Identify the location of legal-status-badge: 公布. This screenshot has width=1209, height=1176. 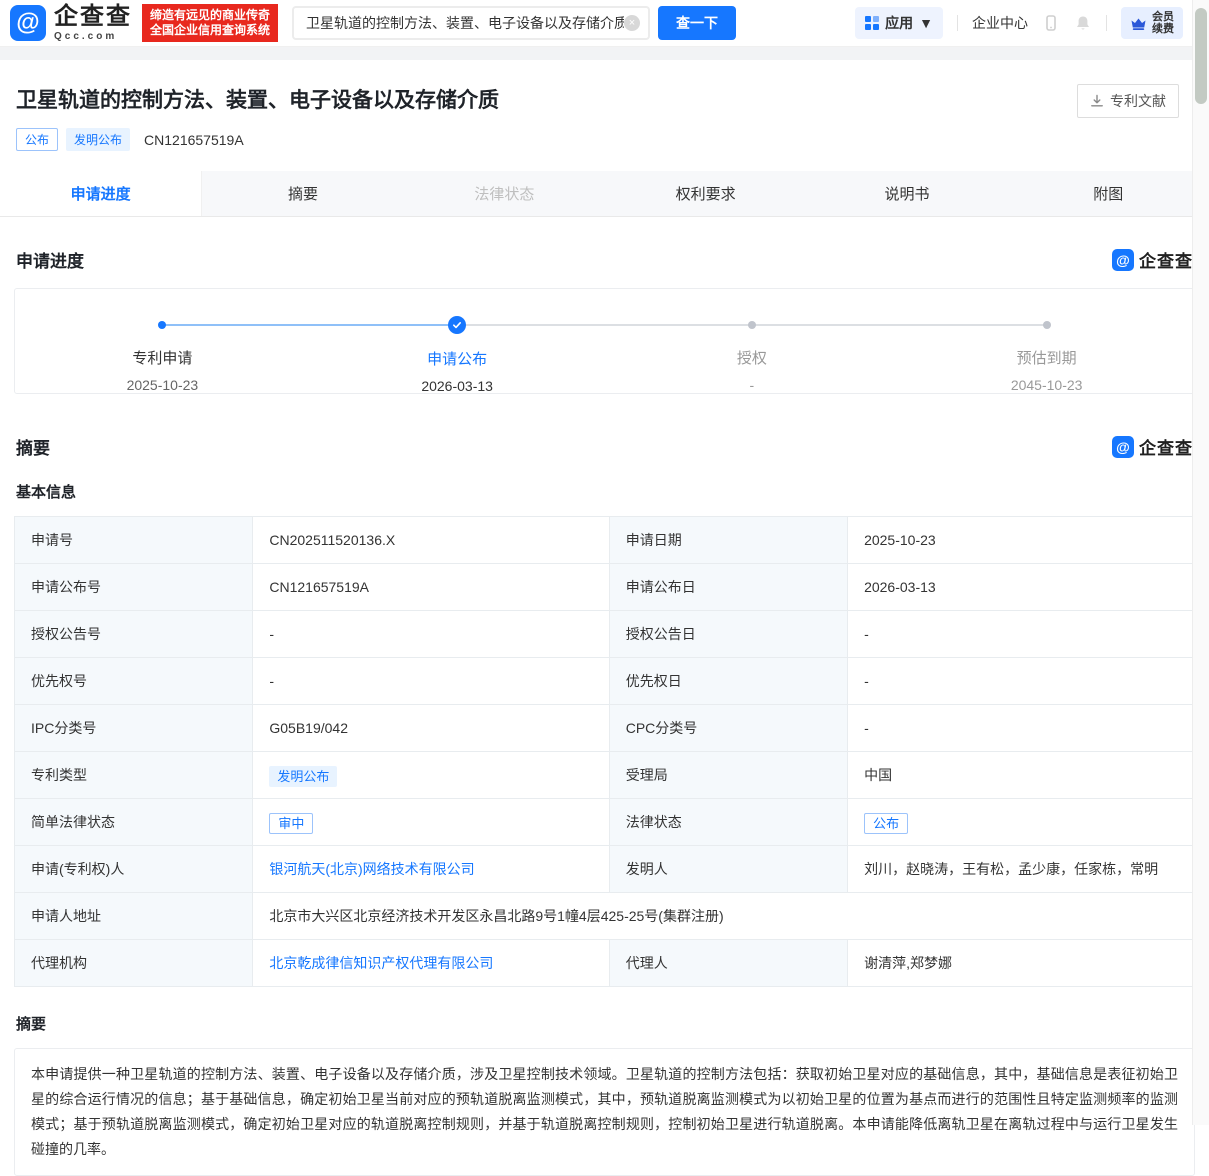
(886, 823).